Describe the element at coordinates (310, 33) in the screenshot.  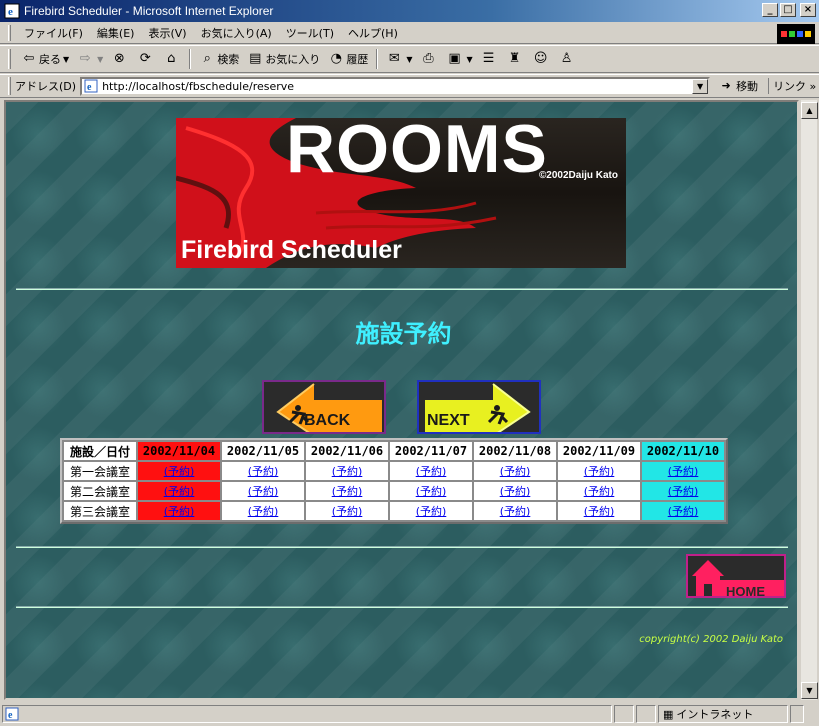
I see `menu-tools: ツール(T)` at that location.